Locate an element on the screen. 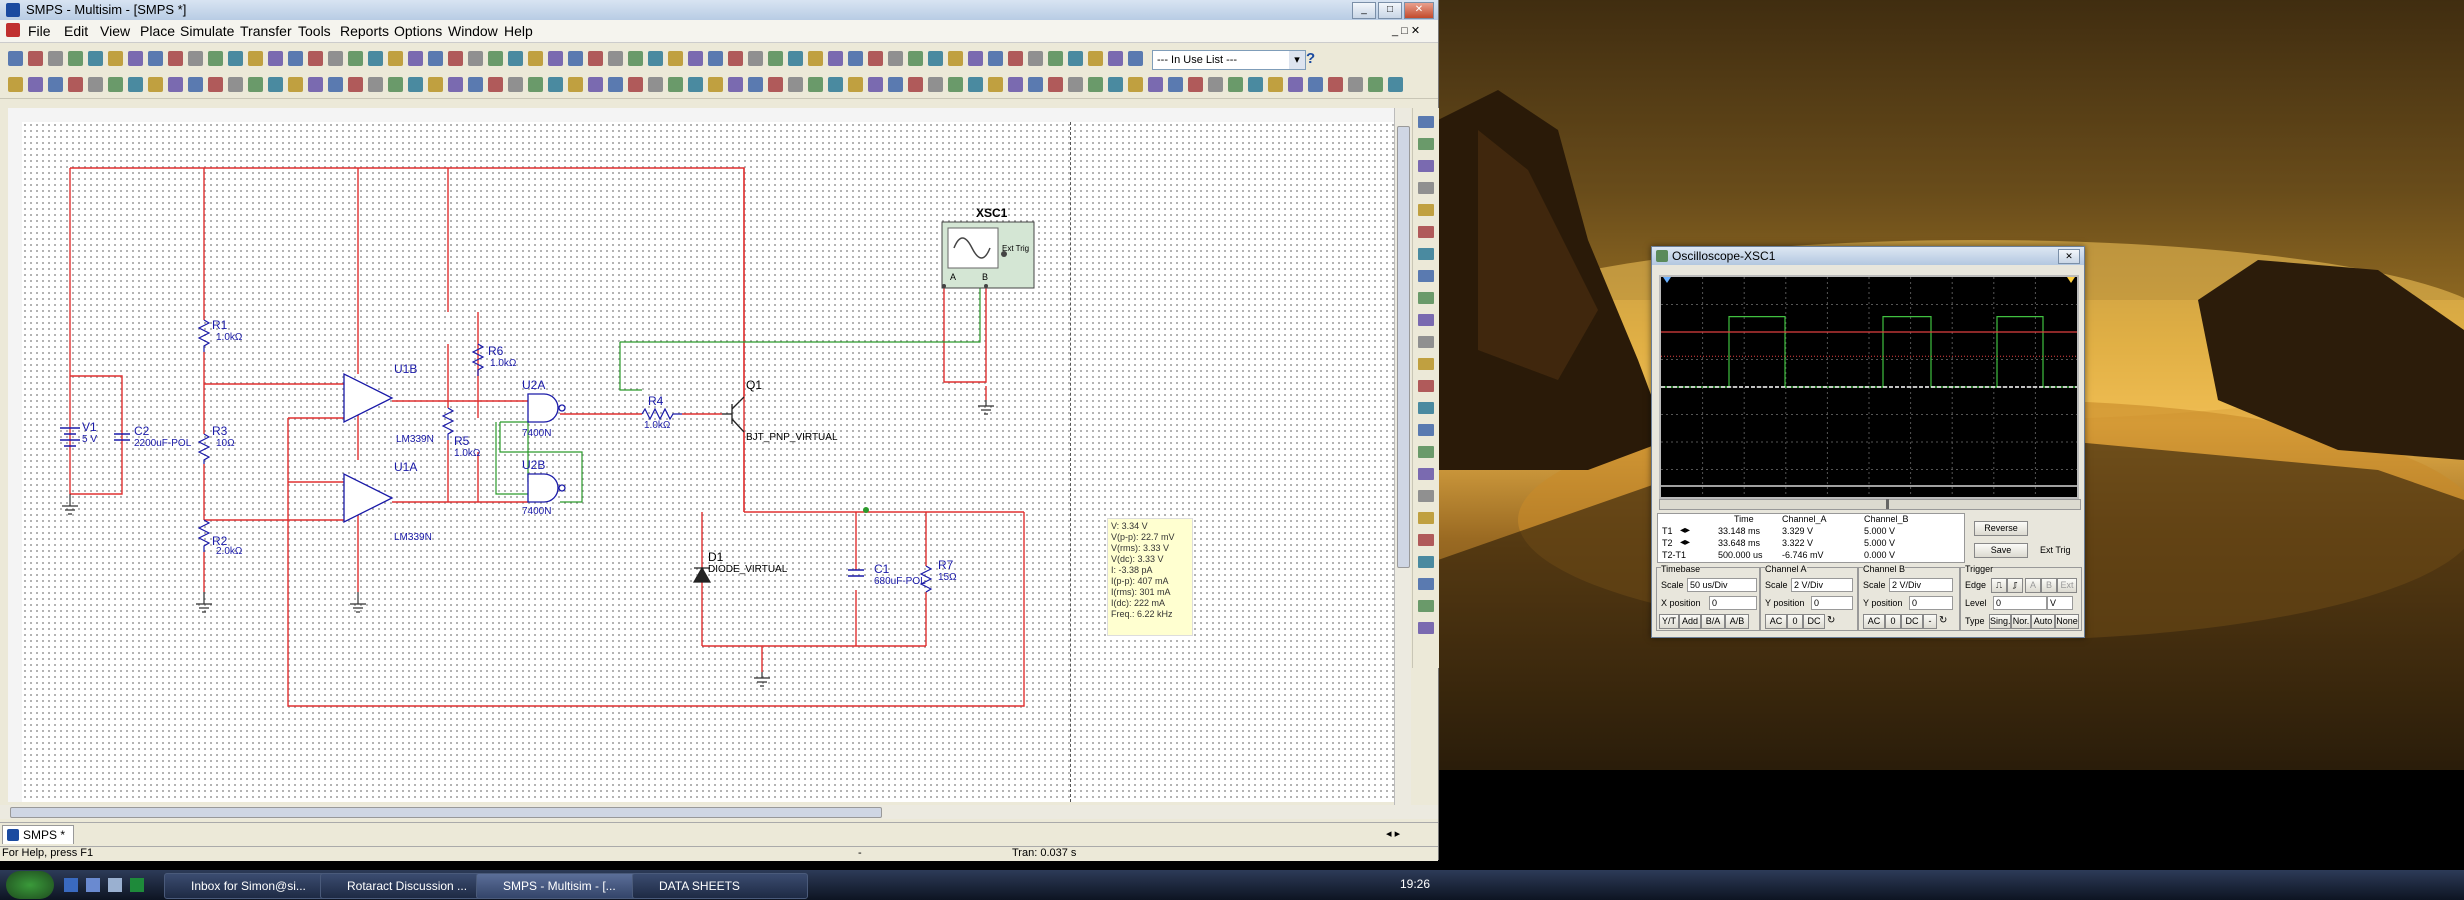 The width and height of the screenshot is (2464, 900). cha-ypos-field: 0 is located at coordinates (1832, 603).